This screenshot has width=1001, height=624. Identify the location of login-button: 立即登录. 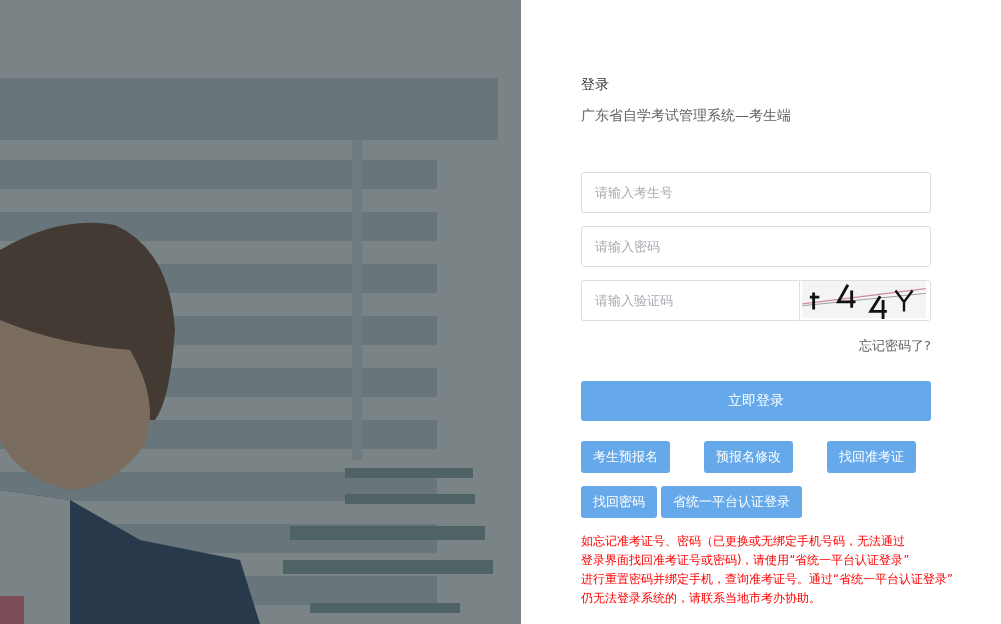
(756, 401).